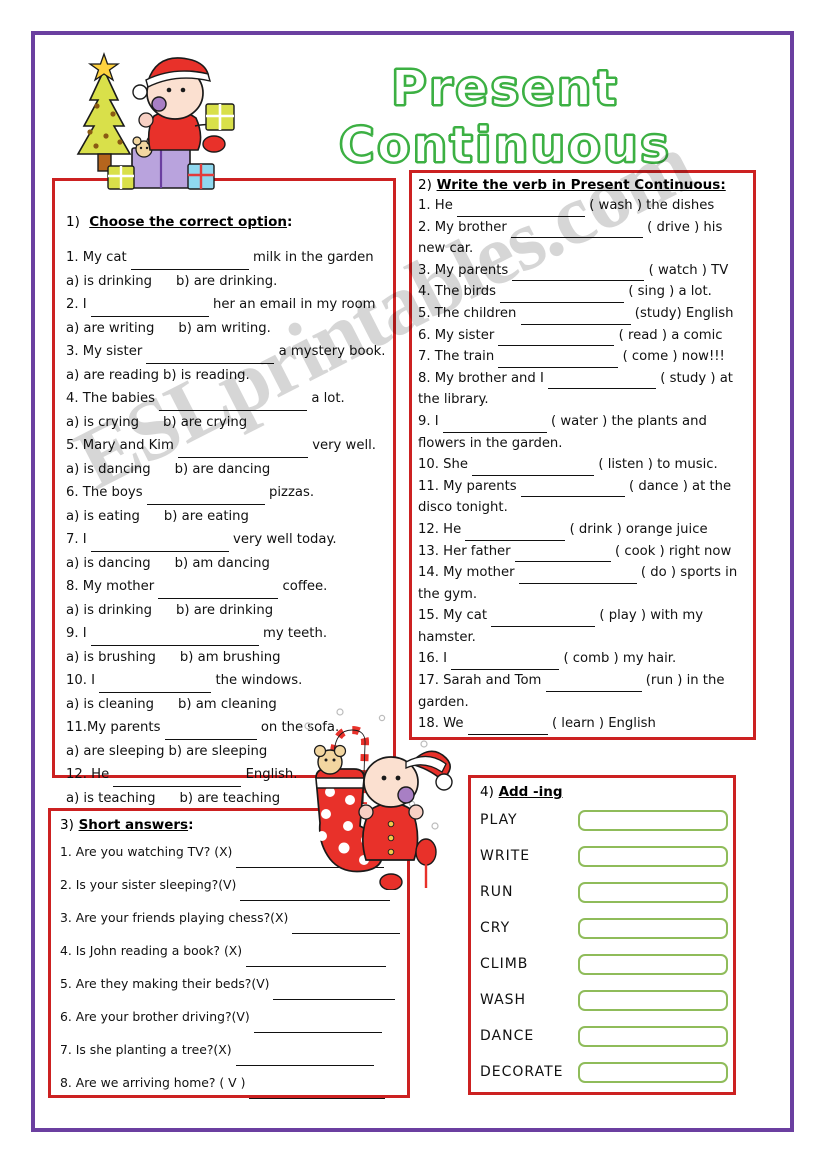  I want to click on exercise2-question: 7. The train ( come ) now!!!, so click(584, 357).